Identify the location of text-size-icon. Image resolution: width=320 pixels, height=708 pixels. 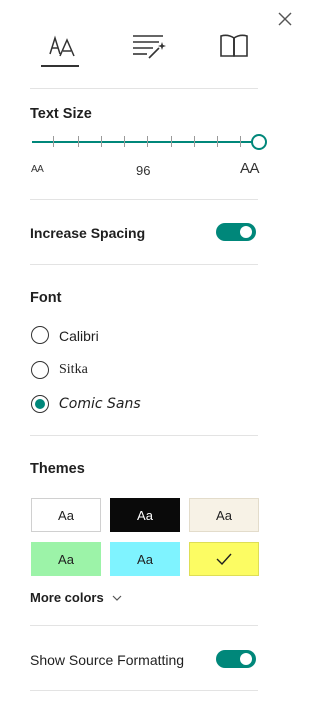
(62, 46).